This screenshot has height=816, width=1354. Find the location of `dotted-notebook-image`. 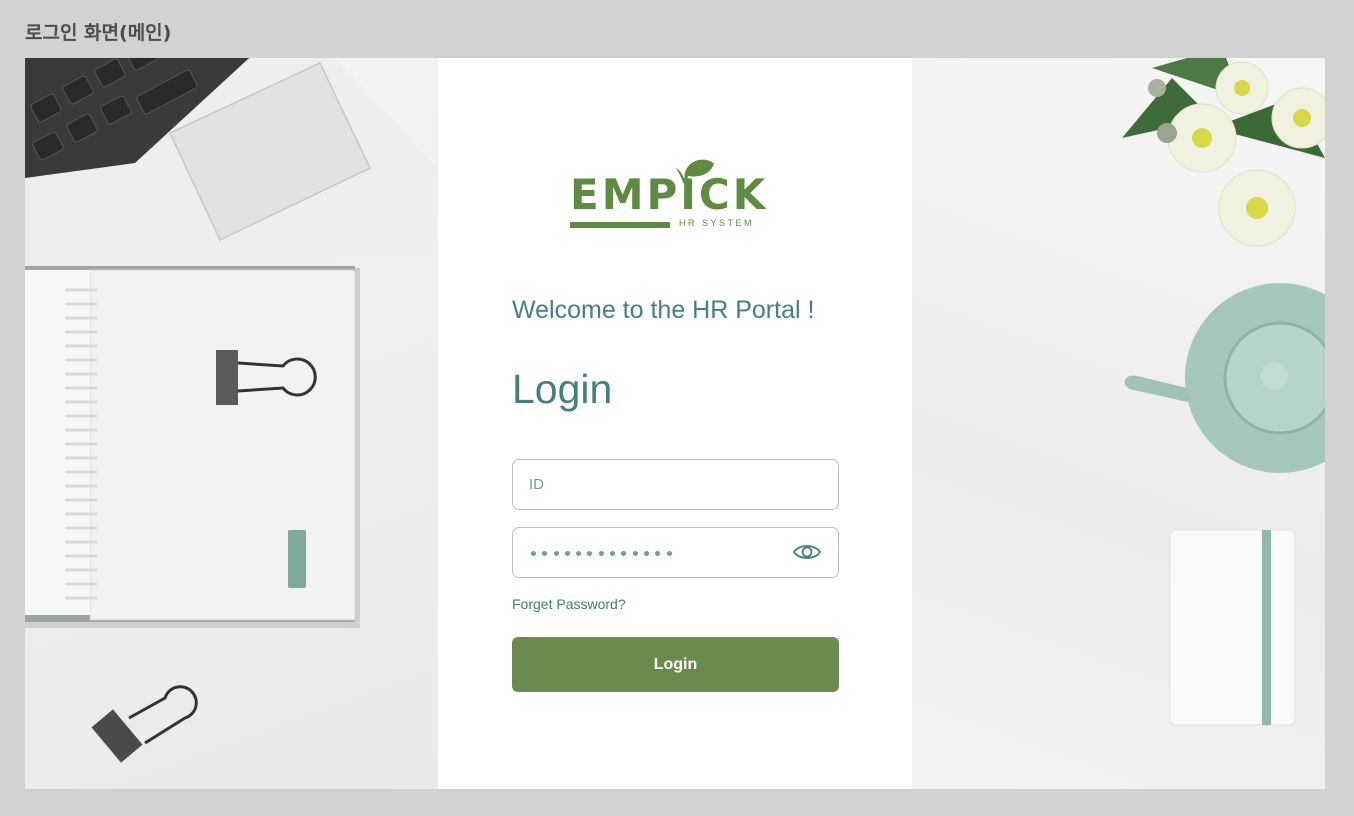

dotted-notebook-image is located at coordinates (1232, 627).